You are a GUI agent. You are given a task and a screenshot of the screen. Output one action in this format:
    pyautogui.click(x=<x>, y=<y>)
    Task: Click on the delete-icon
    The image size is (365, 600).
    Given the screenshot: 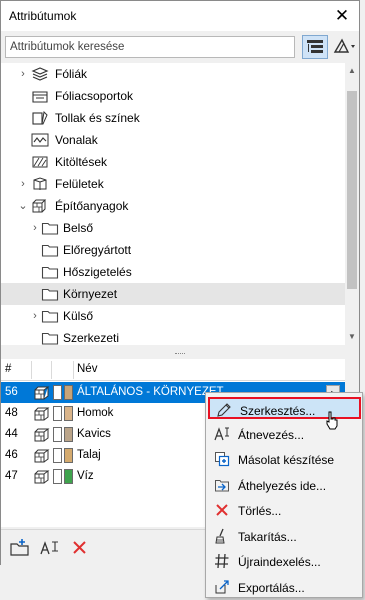 What is the action you would take?
    pyautogui.click(x=79, y=547)
    